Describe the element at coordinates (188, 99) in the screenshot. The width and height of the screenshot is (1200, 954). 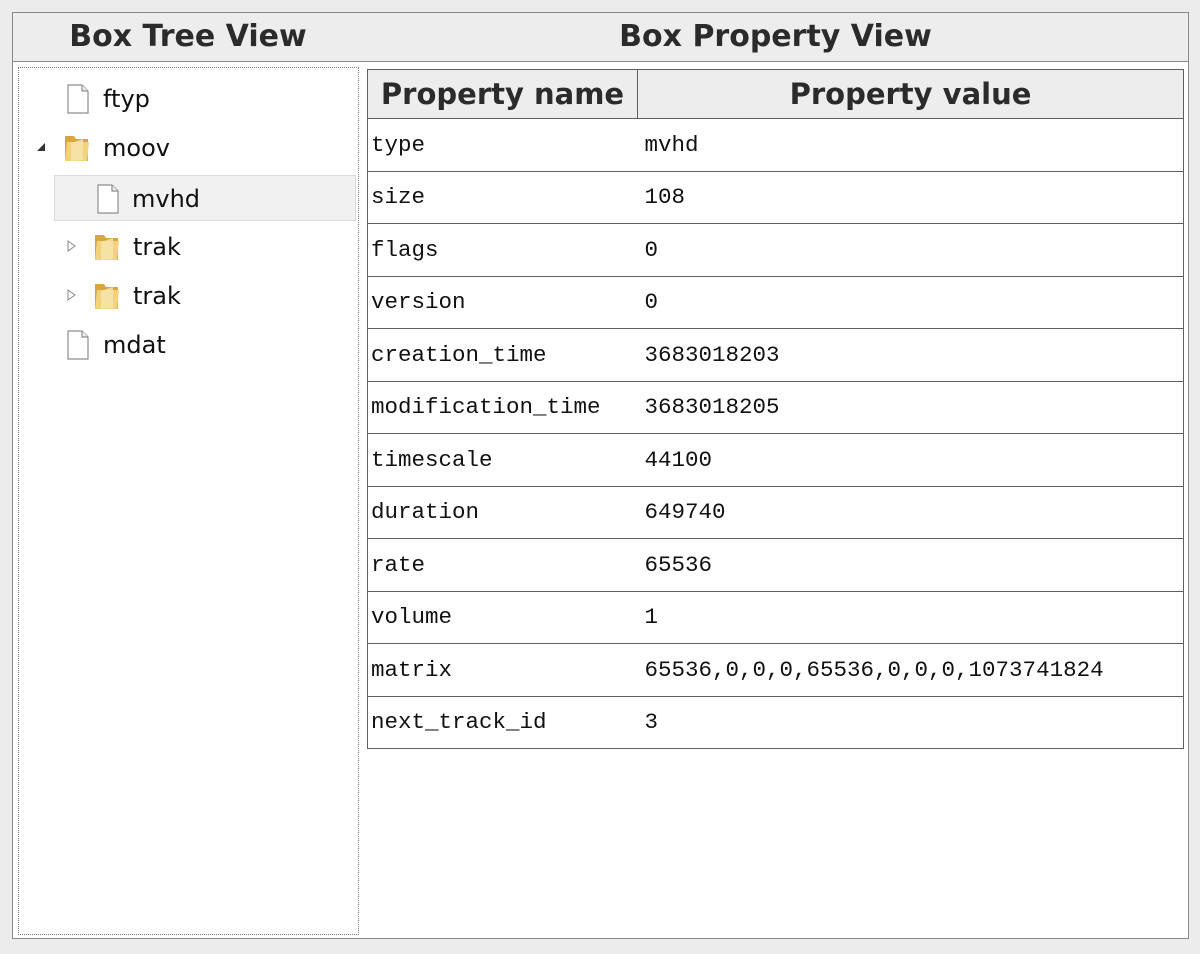
I see `tree-item-ftyp: ftyp` at that location.